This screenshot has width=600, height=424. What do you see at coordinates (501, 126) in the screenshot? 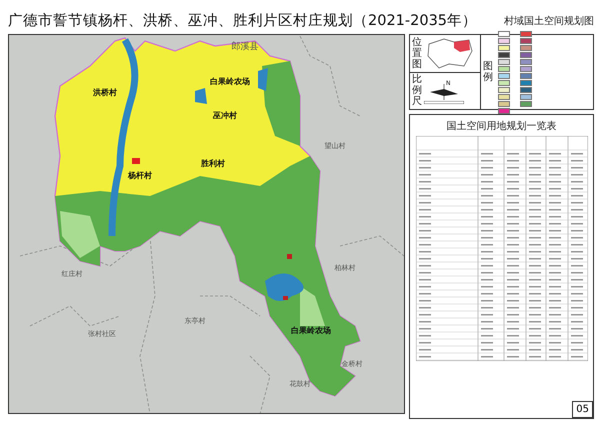
I see `table-title: 国土空间用地规划一览表` at bounding box center [501, 126].